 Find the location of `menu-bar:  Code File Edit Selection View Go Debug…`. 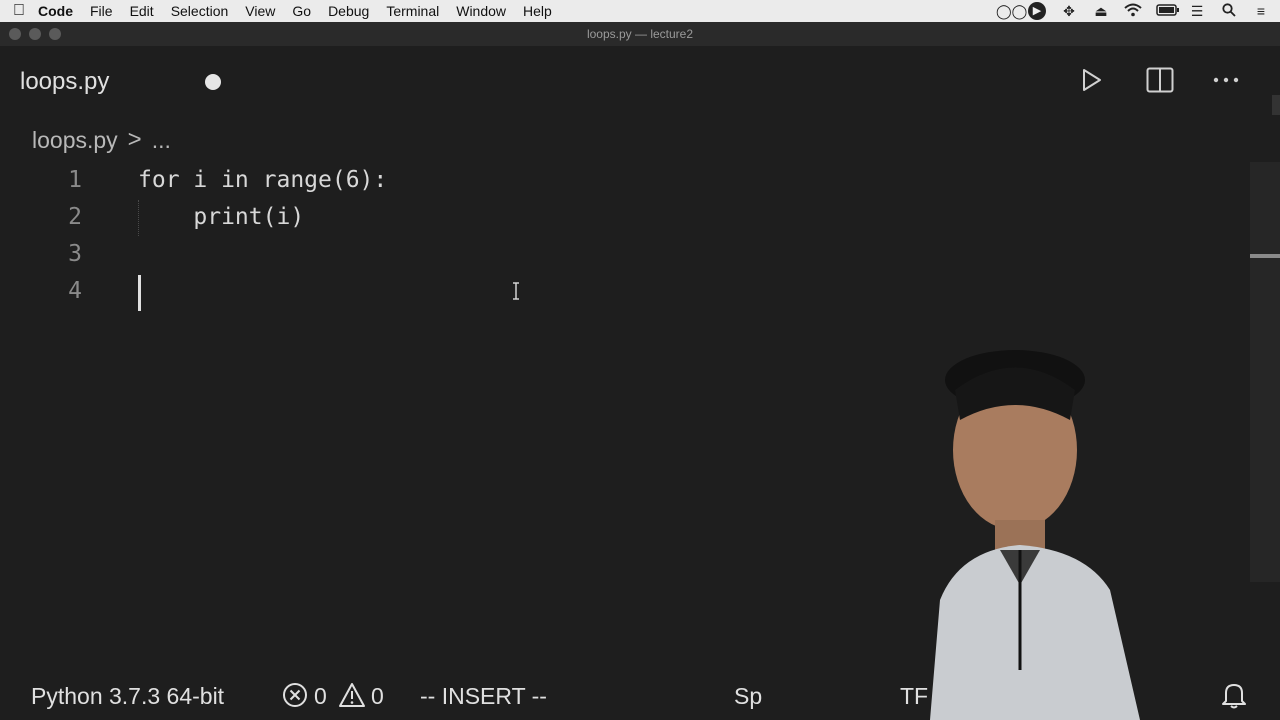

menu-bar:  Code File Edit Selection View Go Debug… is located at coordinates (640, 11).